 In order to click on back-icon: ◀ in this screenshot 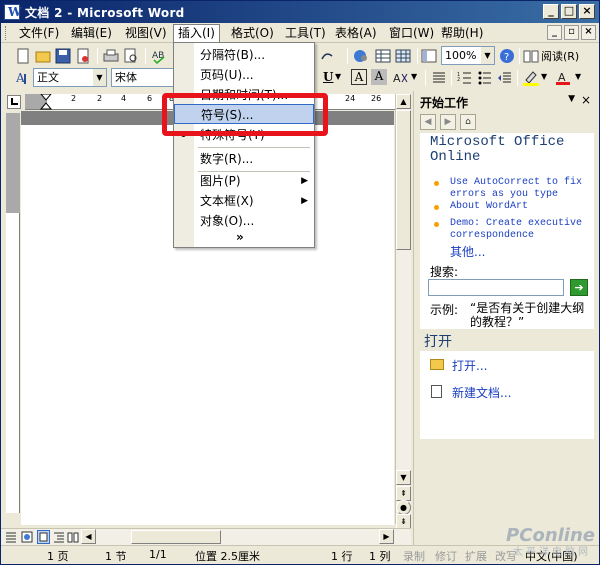, I will do `click(428, 122)`.